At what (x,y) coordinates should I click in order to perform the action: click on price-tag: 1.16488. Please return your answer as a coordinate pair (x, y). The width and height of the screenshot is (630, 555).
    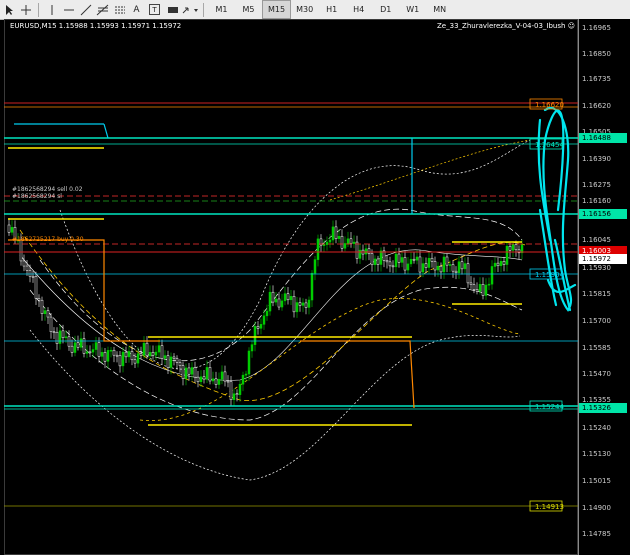
    Looking at the image, I should click on (603, 138).